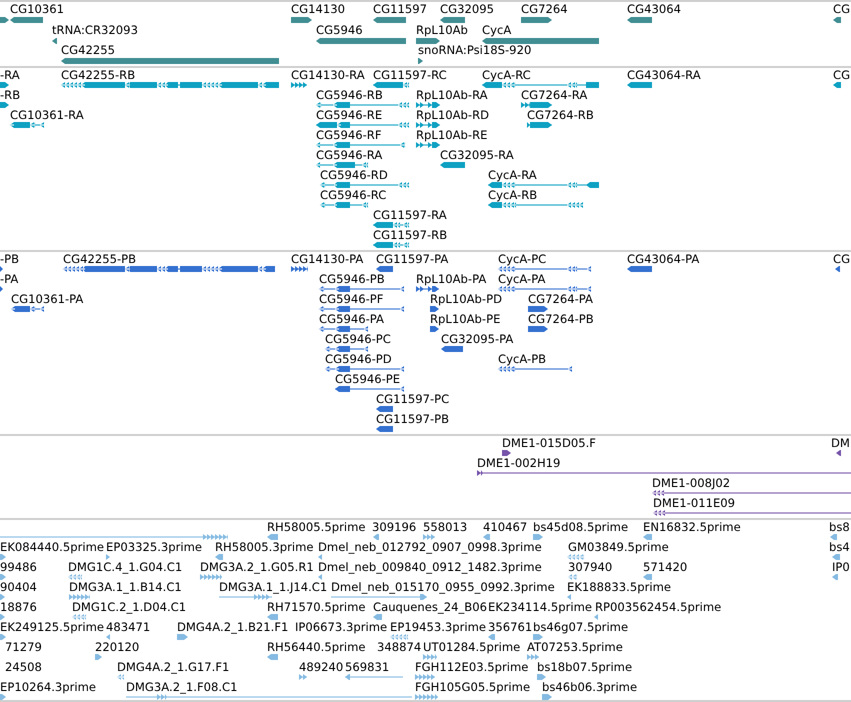 The height and width of the screenshot is (702, 851). I want to click on feature-label: FGH105G05.5prime, so click(472, 687).